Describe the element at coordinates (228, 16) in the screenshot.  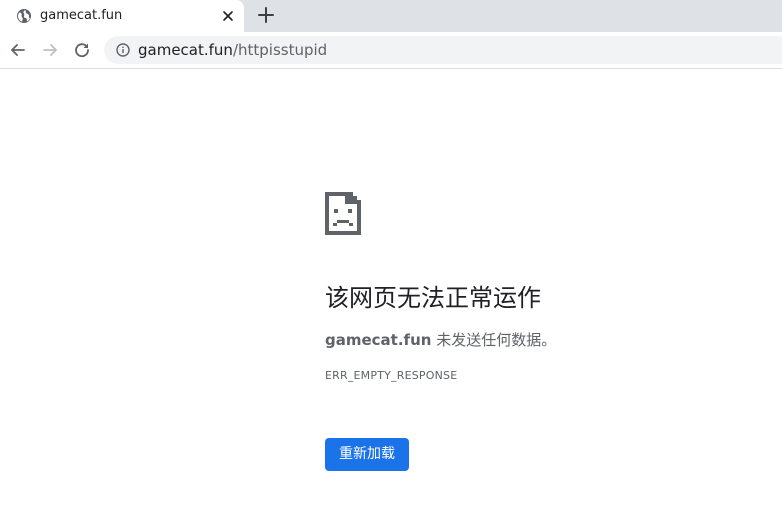
I see `close-icon` at that location.